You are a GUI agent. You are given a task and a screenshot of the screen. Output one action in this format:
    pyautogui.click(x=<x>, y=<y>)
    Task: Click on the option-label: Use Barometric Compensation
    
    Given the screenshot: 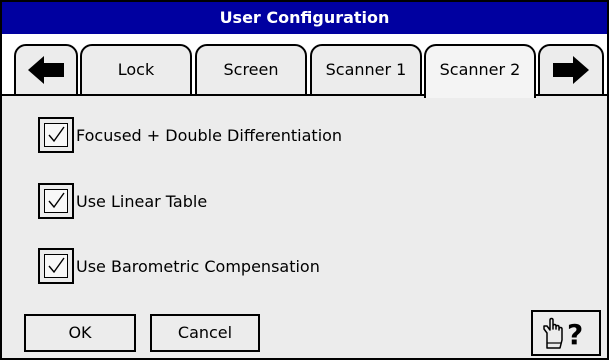 What is the action you would take?
    pyautogui.click(x=198, y=266)
    